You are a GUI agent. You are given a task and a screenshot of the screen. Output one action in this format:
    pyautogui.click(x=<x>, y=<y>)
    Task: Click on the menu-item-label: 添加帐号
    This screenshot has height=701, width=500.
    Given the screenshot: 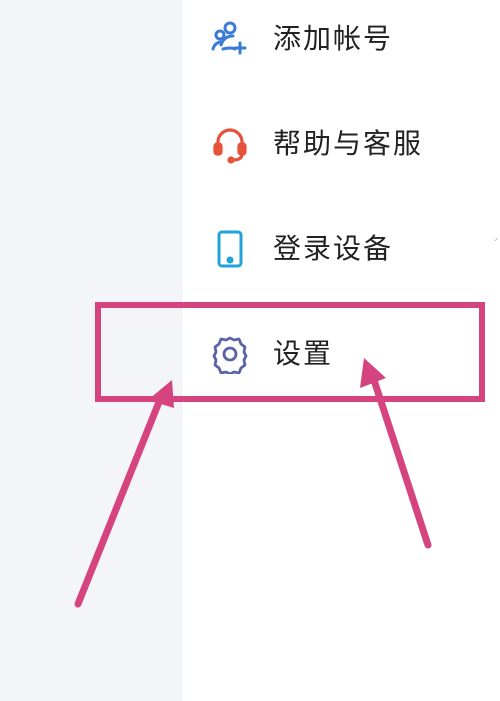 What is the action you would take?
    pyautogui.click(x=333, y=38)
    